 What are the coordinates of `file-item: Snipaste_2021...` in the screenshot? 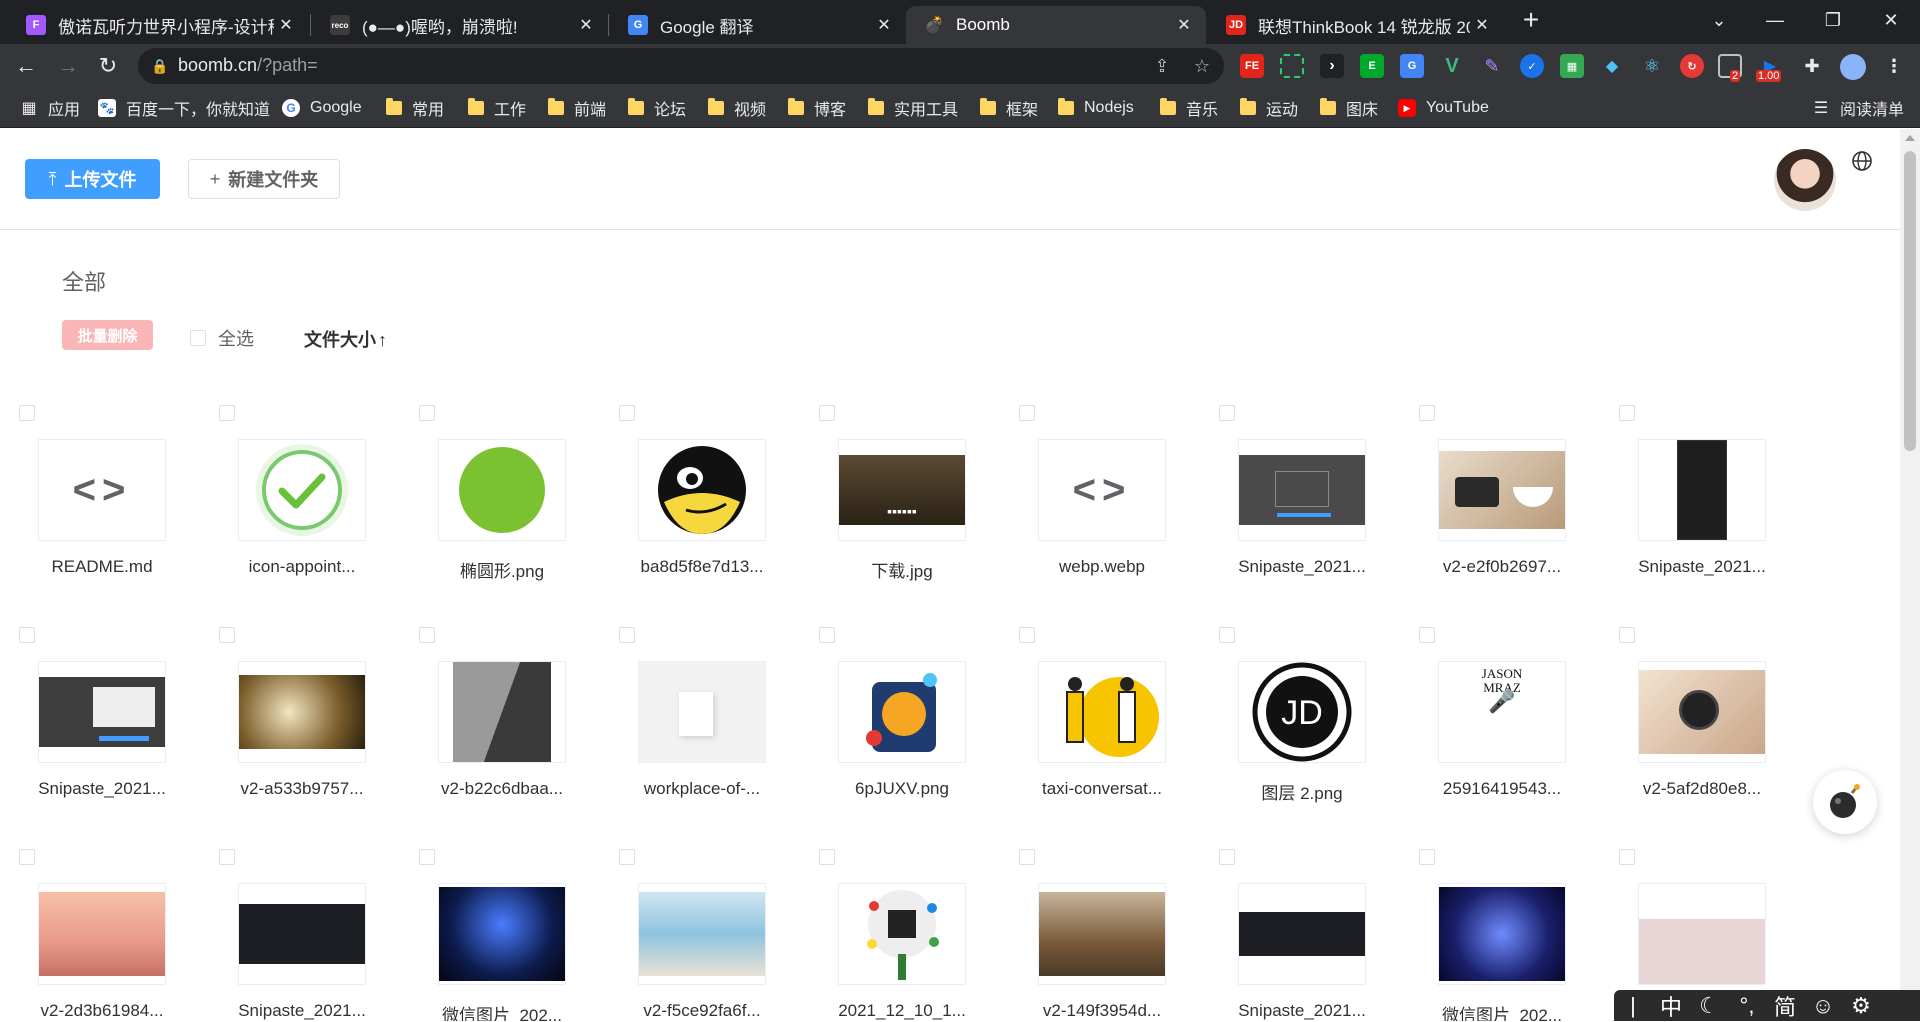 It's located at (1719, 500).